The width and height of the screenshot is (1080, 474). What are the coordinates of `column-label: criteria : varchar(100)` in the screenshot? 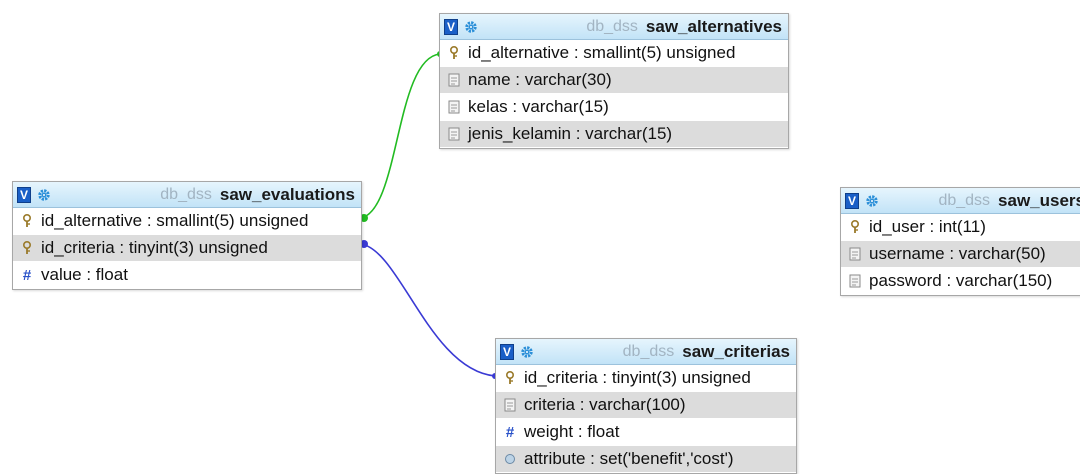 It's located at (605, 404).